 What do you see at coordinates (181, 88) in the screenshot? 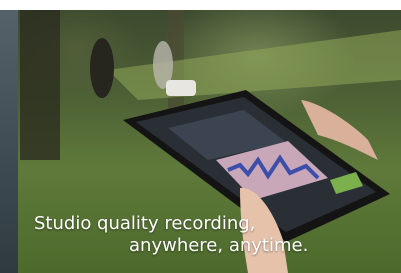
I see `microphone-accessory` at bounding box center [181, 88].